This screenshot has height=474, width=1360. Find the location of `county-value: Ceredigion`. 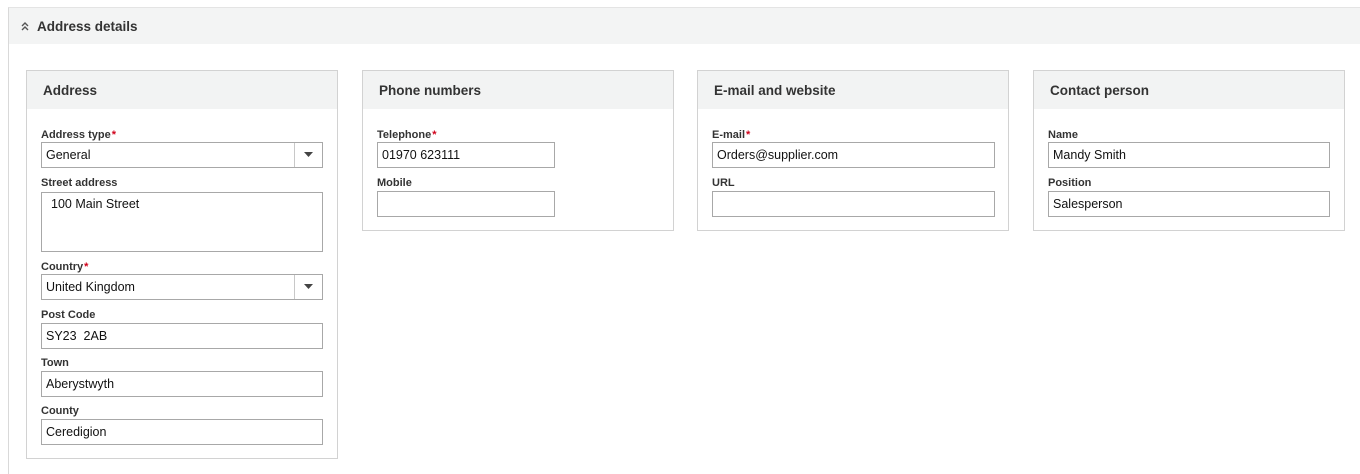

county-value: Ceredigion is located at coordinates (76, 432).